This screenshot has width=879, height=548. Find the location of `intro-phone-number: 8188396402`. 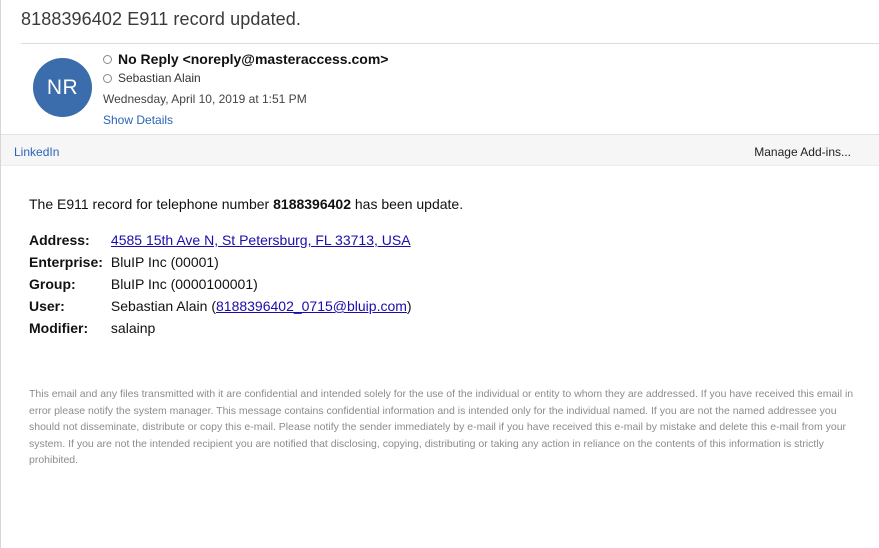

intro-phone-number: 8188396402 is located at coordinates (312, 204).